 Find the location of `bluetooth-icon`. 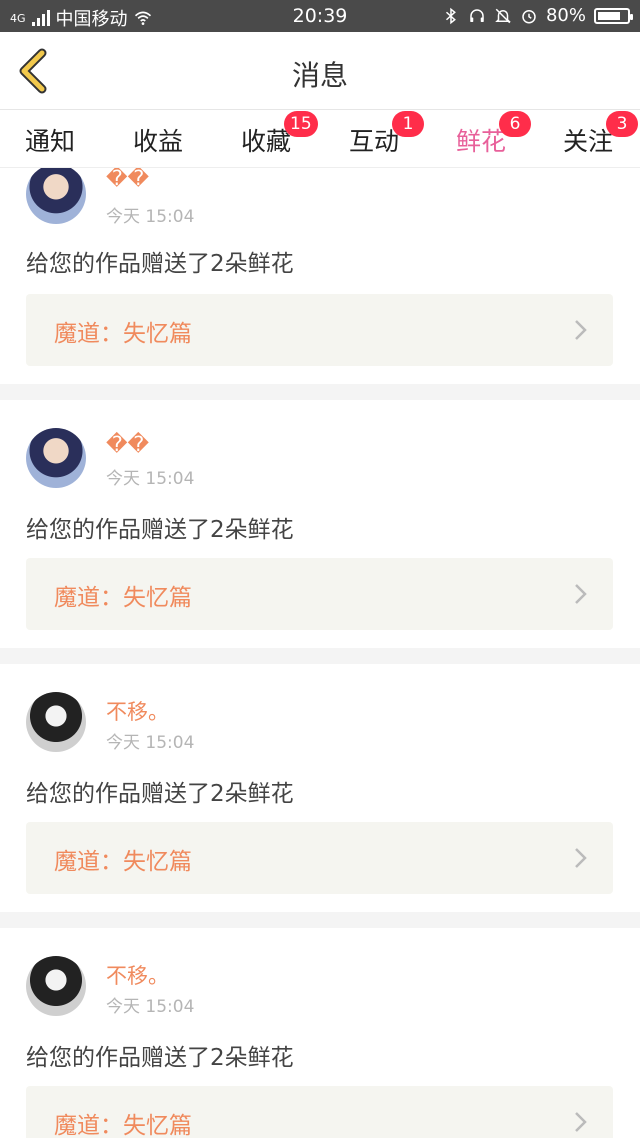

bluetooth-icon is located at coordinates (450, 15).